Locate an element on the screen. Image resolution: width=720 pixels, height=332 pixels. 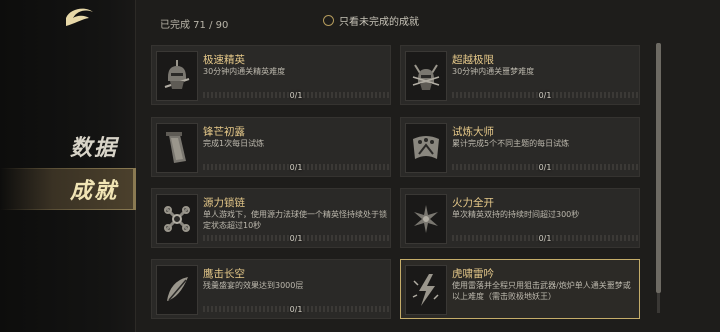
feather-icon is located at coordinates (177, 289).